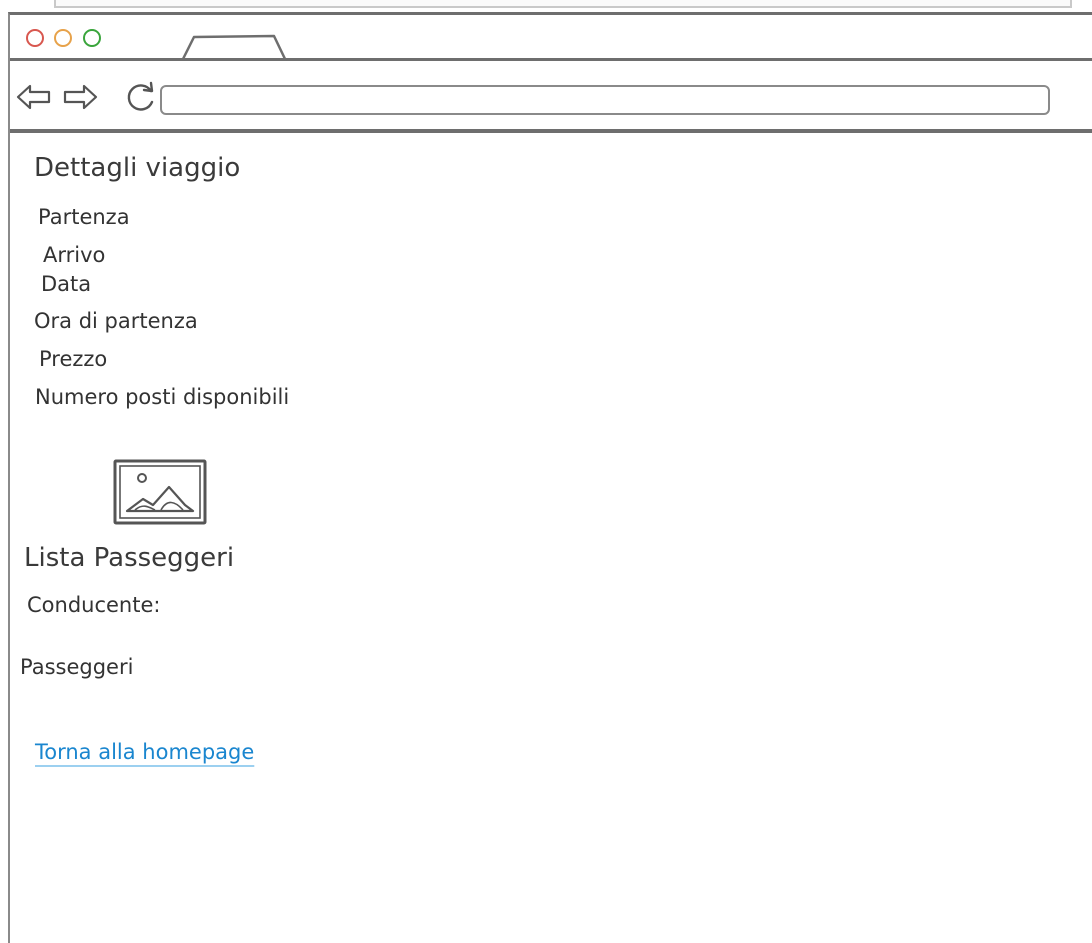 The width and height of the screenshot is (1092, 943). I want to click on available-seats-label: Numero posti disponibili, so click(162, 397).